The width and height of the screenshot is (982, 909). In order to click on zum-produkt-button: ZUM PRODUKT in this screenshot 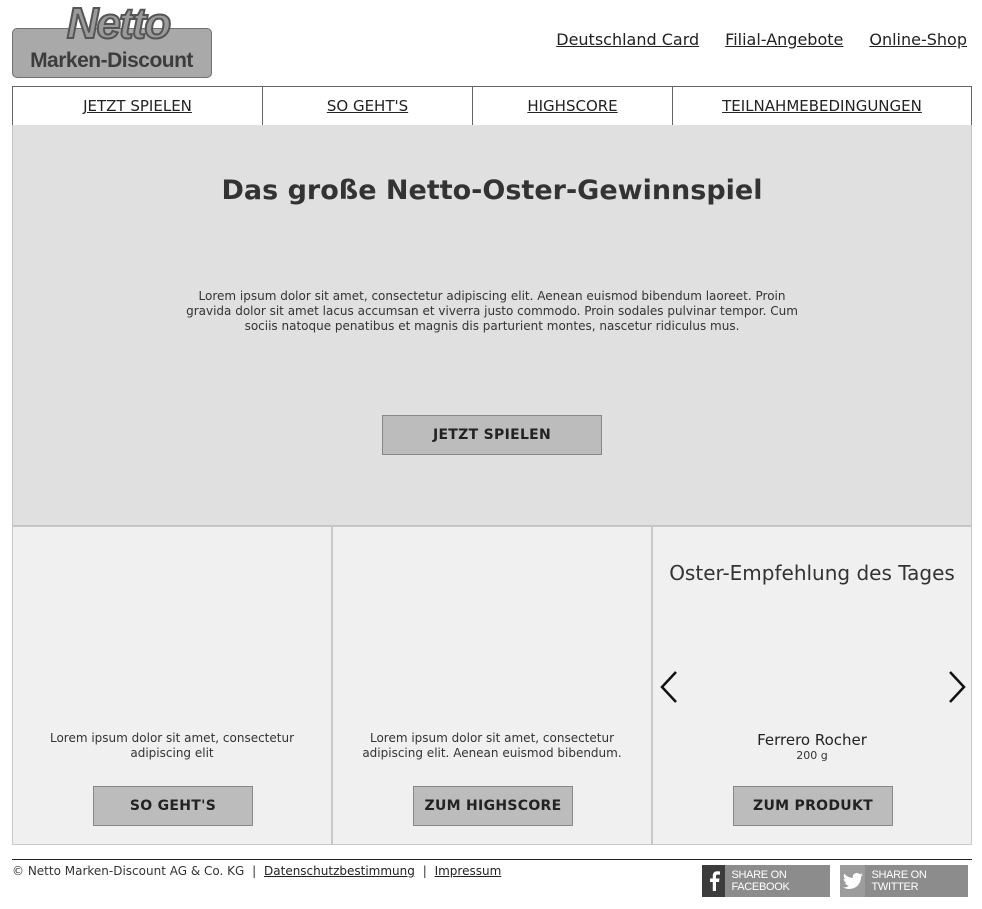, I will do `click(813, 806)`.